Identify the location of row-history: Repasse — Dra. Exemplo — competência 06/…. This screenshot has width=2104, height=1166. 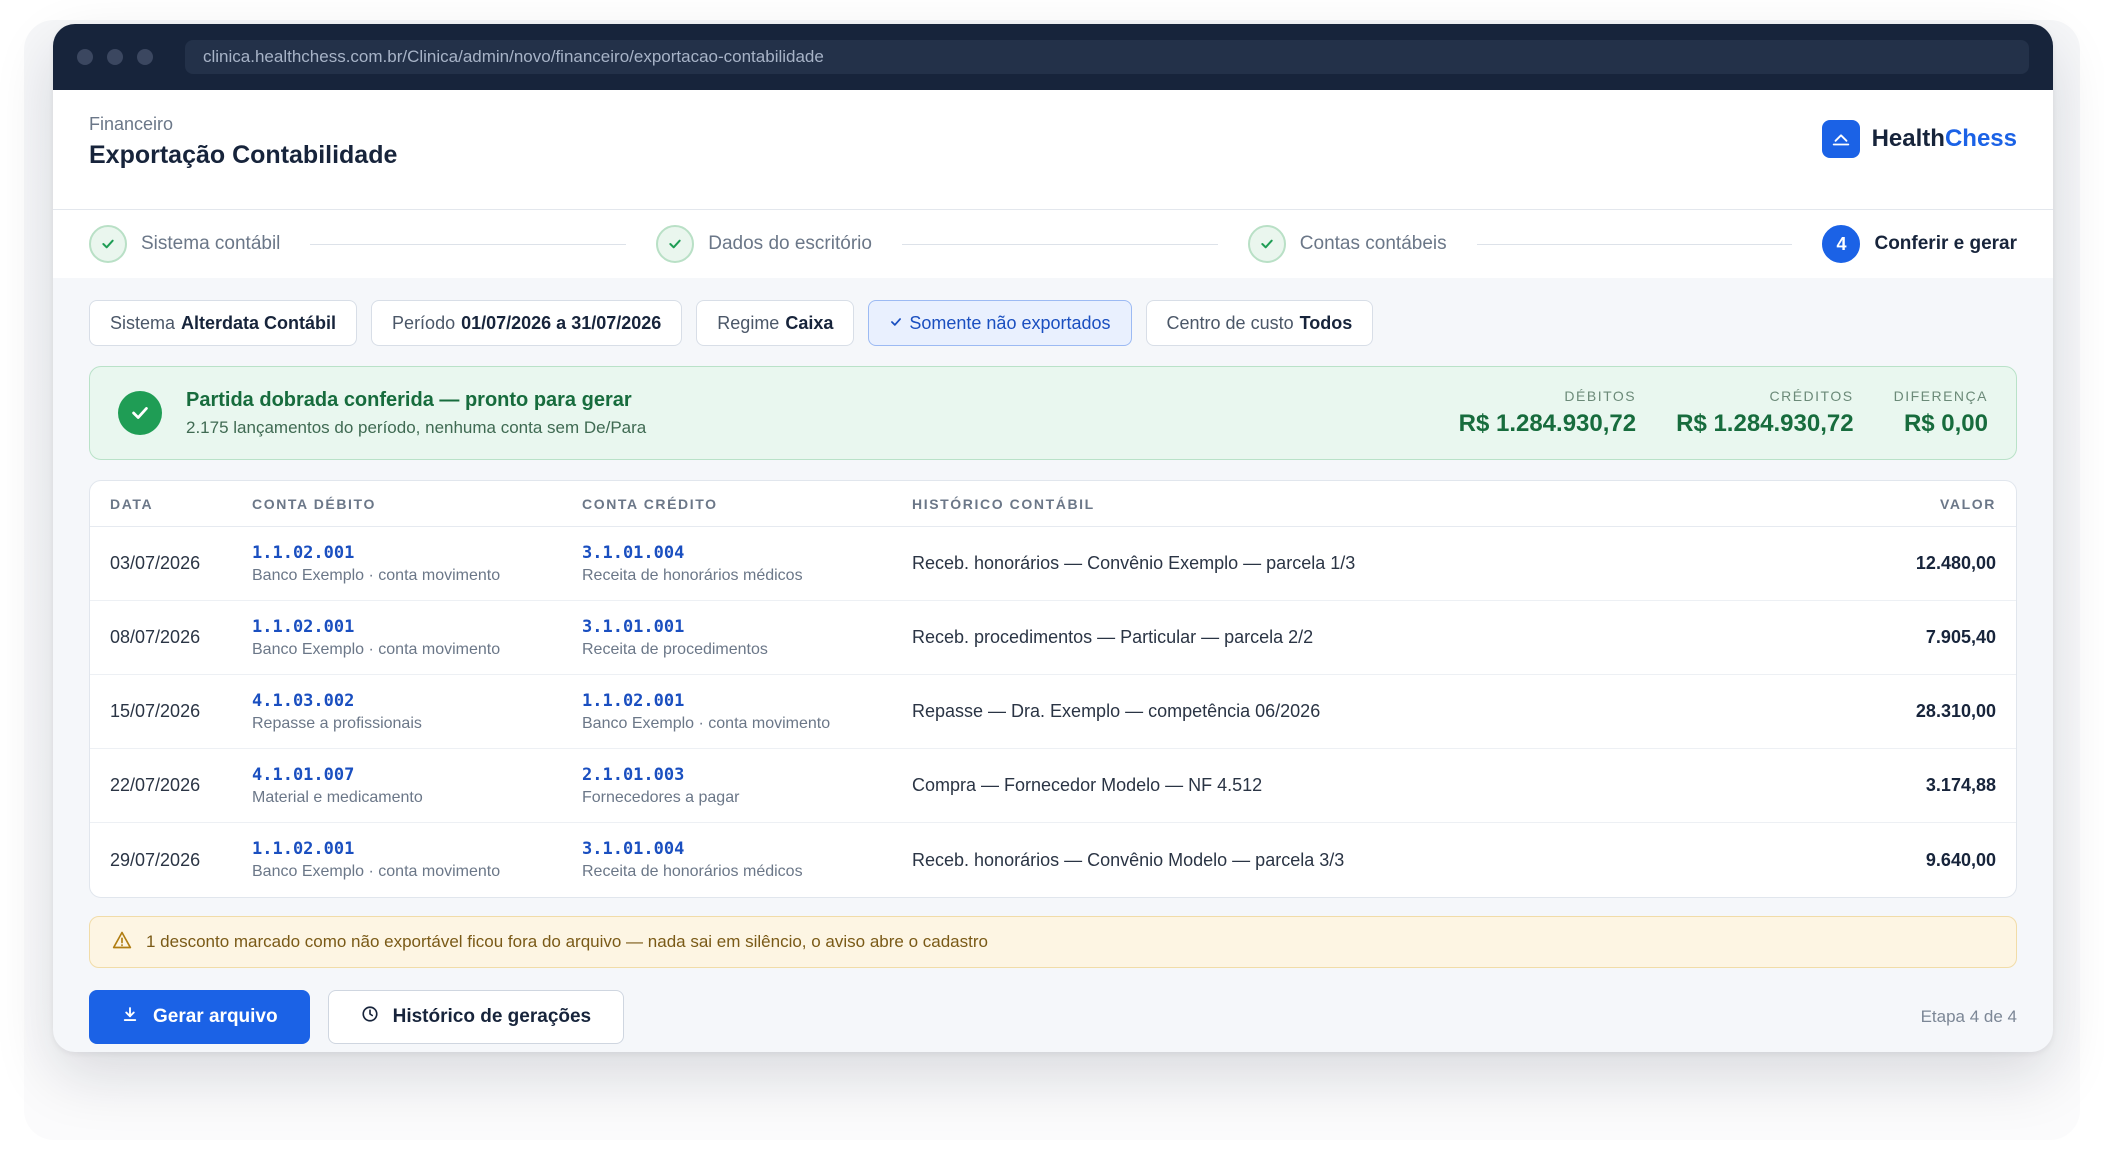
(1116, 711).